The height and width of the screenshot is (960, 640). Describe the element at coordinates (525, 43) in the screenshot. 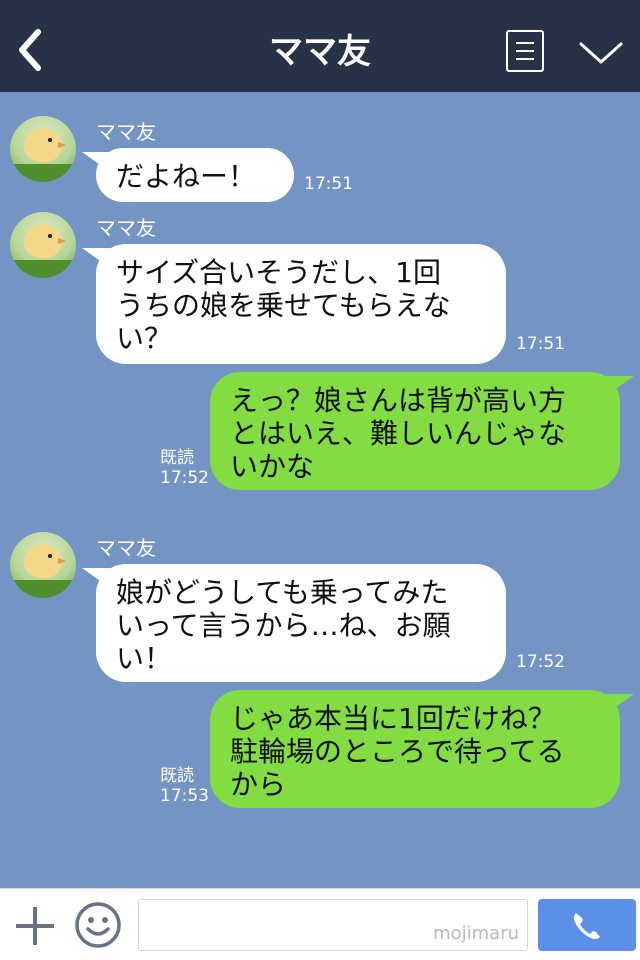

I see `note-icon` at that location.